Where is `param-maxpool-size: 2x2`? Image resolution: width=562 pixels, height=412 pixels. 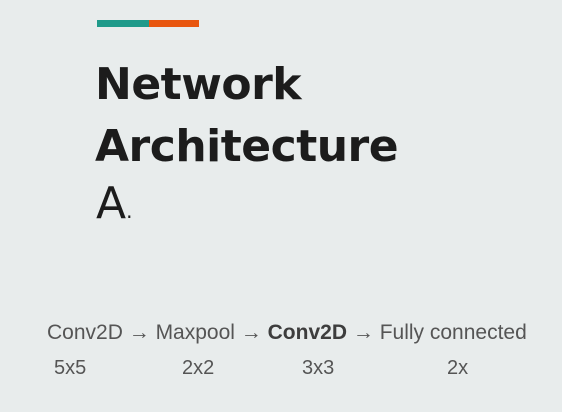 param-maxpool-size: 2x2 is located at coordinates (198, 368).